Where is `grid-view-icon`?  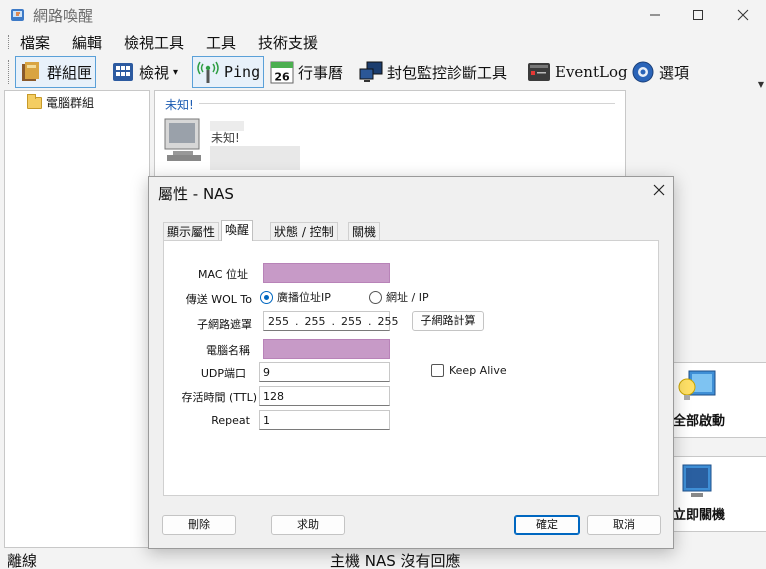
grid-view-icon is located at coordinates (123, 72).